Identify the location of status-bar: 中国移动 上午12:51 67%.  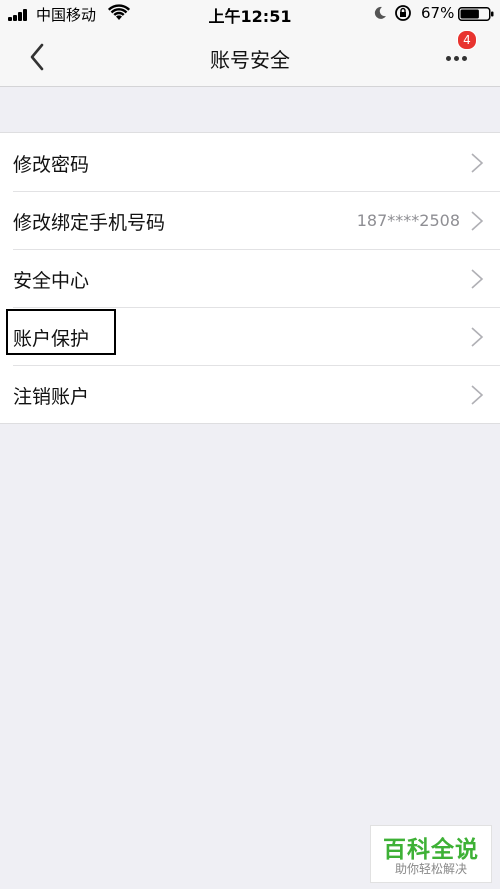
(250, 14).